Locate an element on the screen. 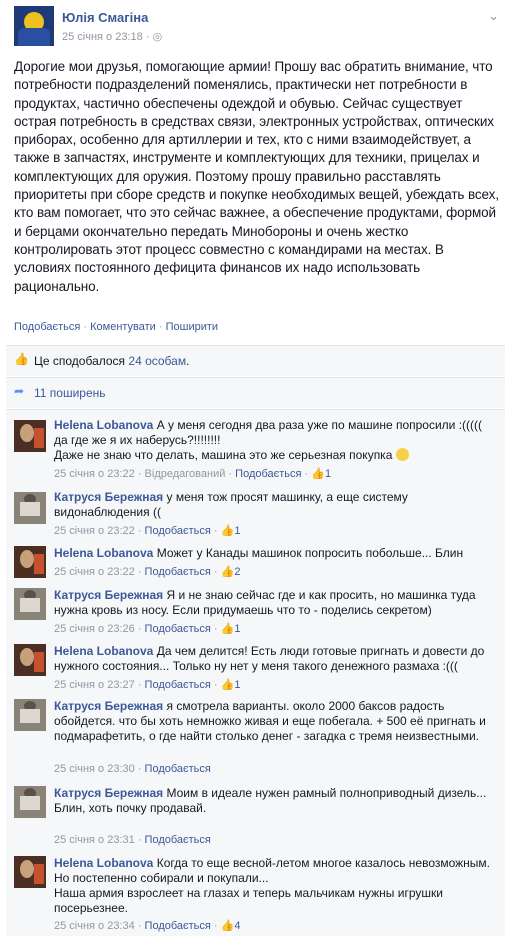 The height and width of the screenshot is (936, 511). comment-meta: 25 січня о 23:30 · Подобається is located at coordinates (132, 769).